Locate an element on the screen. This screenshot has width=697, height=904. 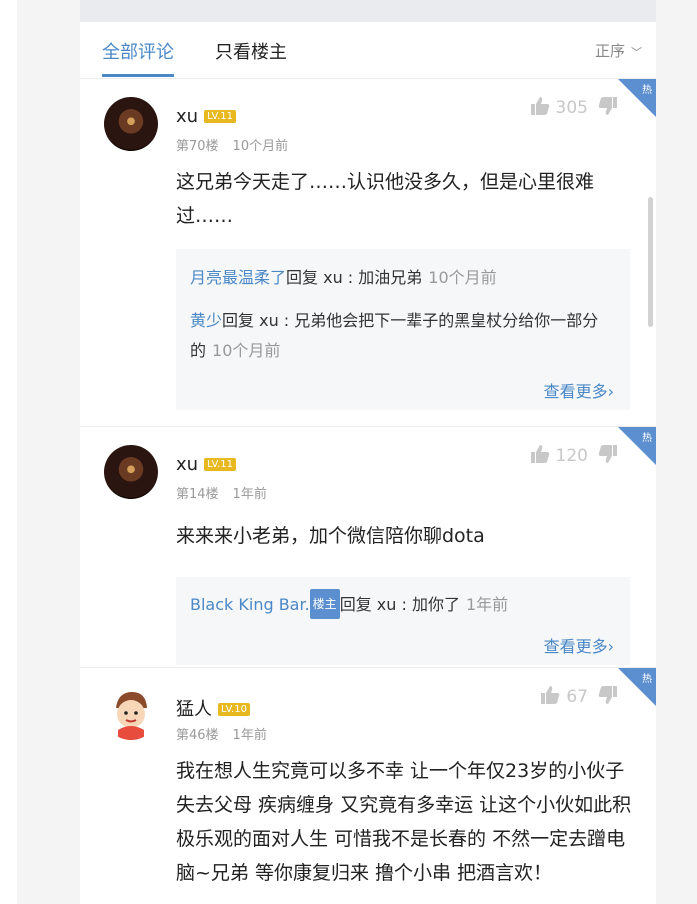
chevron-down-icon: ﹀ is located at coordinates (636, 52).